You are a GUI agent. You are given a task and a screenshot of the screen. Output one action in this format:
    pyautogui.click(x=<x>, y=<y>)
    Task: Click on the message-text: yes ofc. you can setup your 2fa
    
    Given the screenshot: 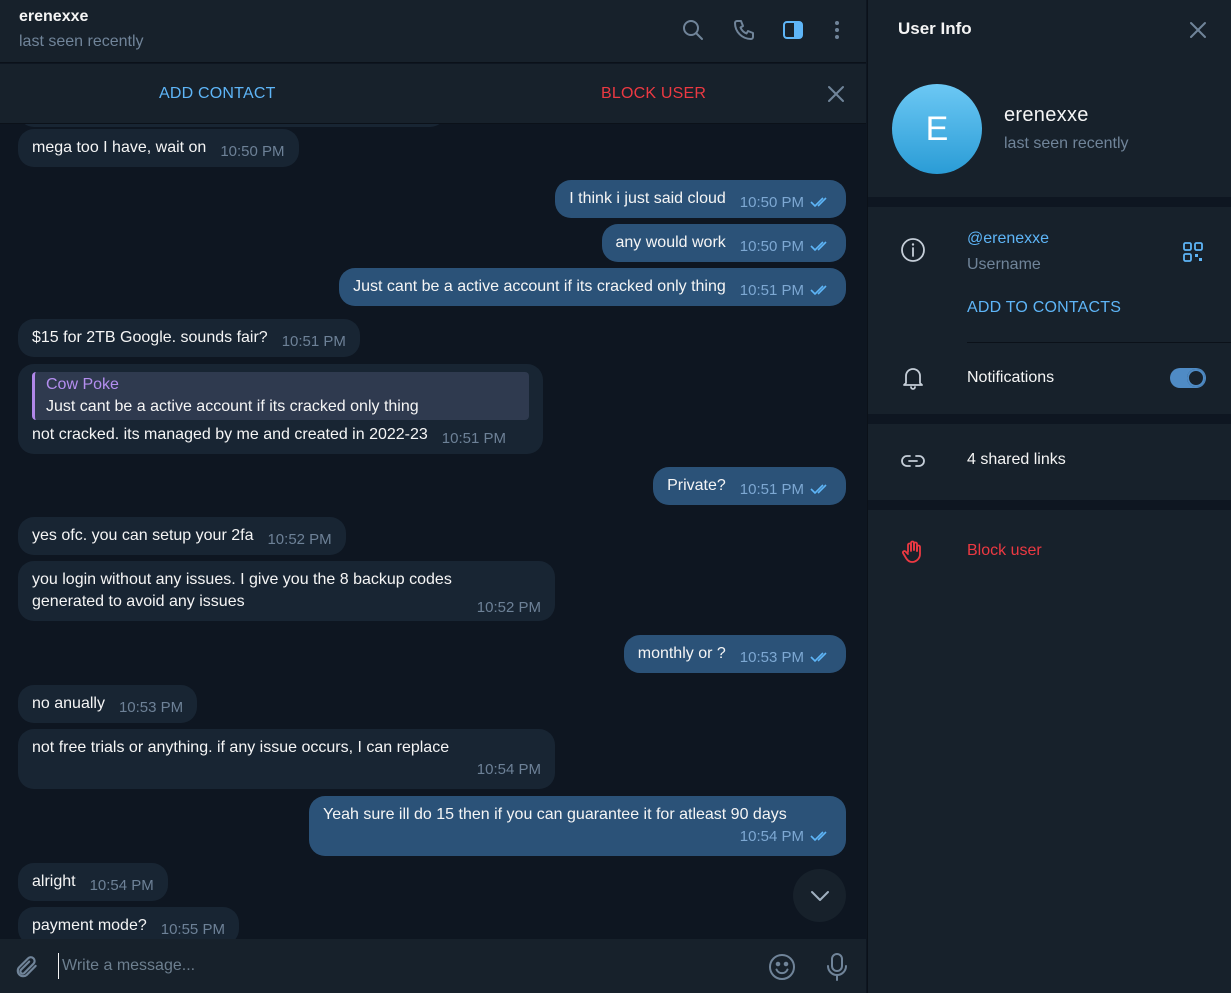 What is the action you would take?
    pyautogui.click(x=143, y=535)
    